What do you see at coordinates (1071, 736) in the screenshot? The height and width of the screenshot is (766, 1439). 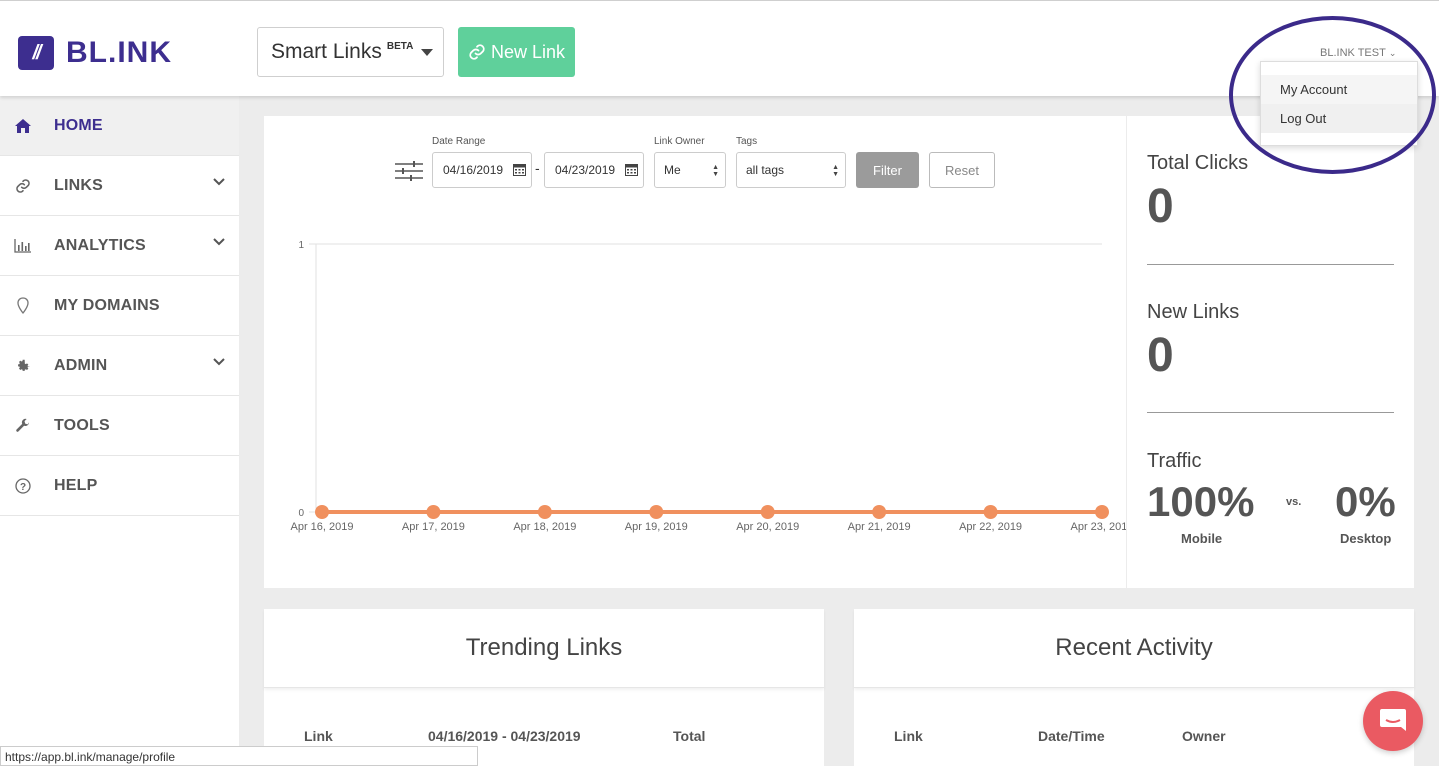 I see `column-header-date-time: Date/Time` at bounding box center [1071, 736].